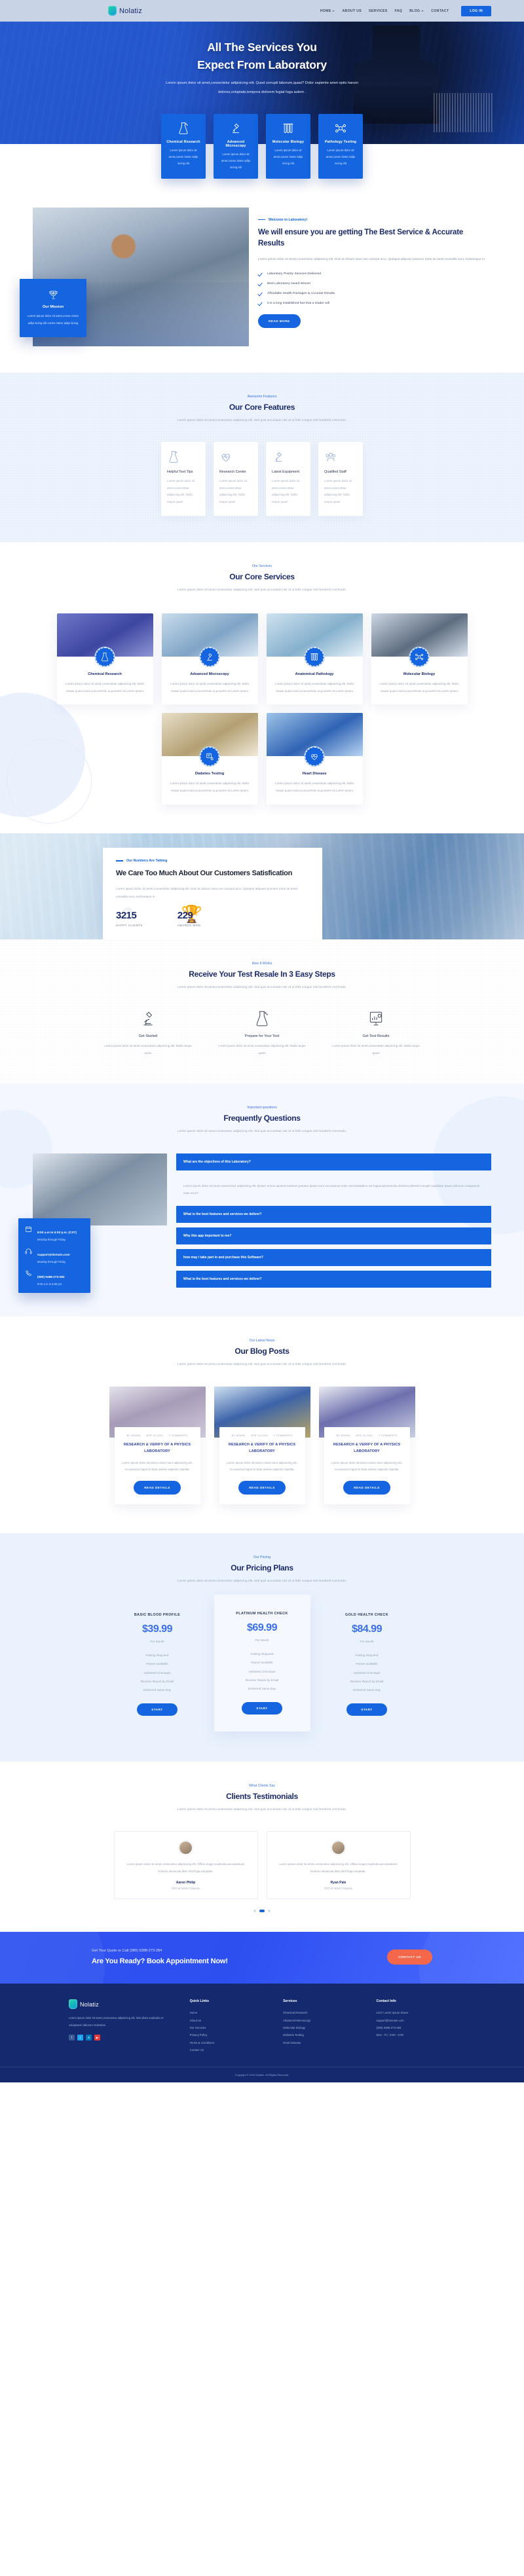 Image resolution: width=524 pixels, height=2576 pixels. Describe the element at coordinates (280, 321) in the screenshot. I see `about-read-more-button: READ MORE` at that location.